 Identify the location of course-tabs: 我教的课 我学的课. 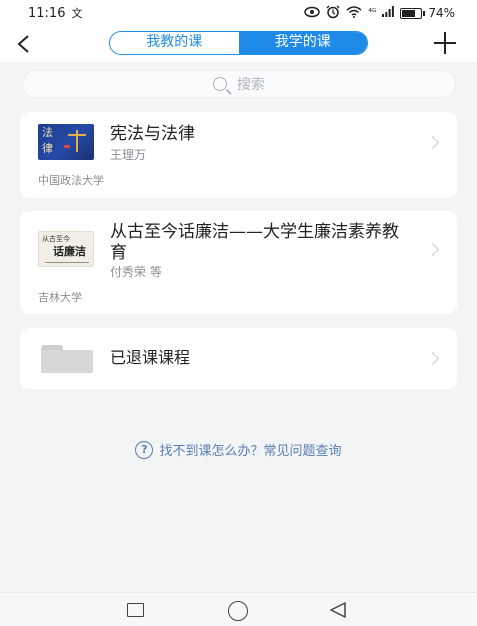
(238, 43).